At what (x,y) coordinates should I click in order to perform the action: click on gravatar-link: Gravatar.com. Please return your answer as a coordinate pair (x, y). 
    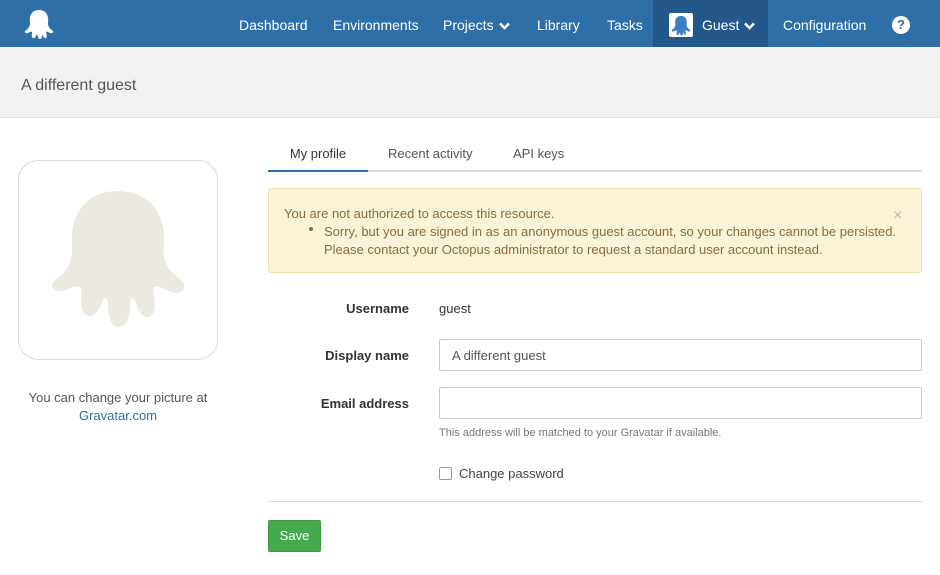
    Looking at the image, I should click on (118, 415).